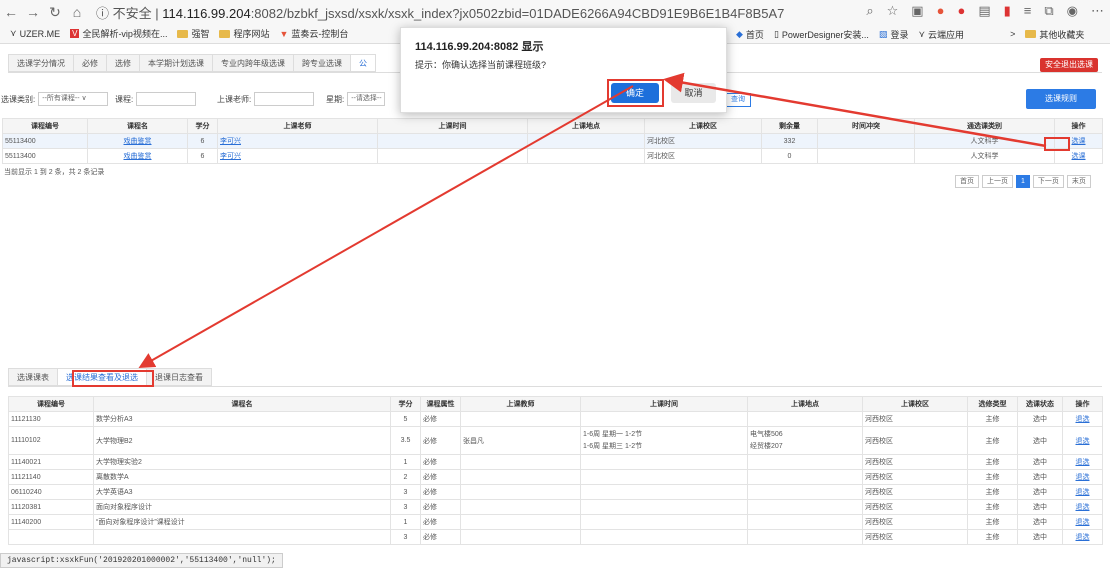 The image size is (1110, 568). Describe the element at coordinates (202, 126) in the screenshot. I see `col-credit: 学分` at that location.